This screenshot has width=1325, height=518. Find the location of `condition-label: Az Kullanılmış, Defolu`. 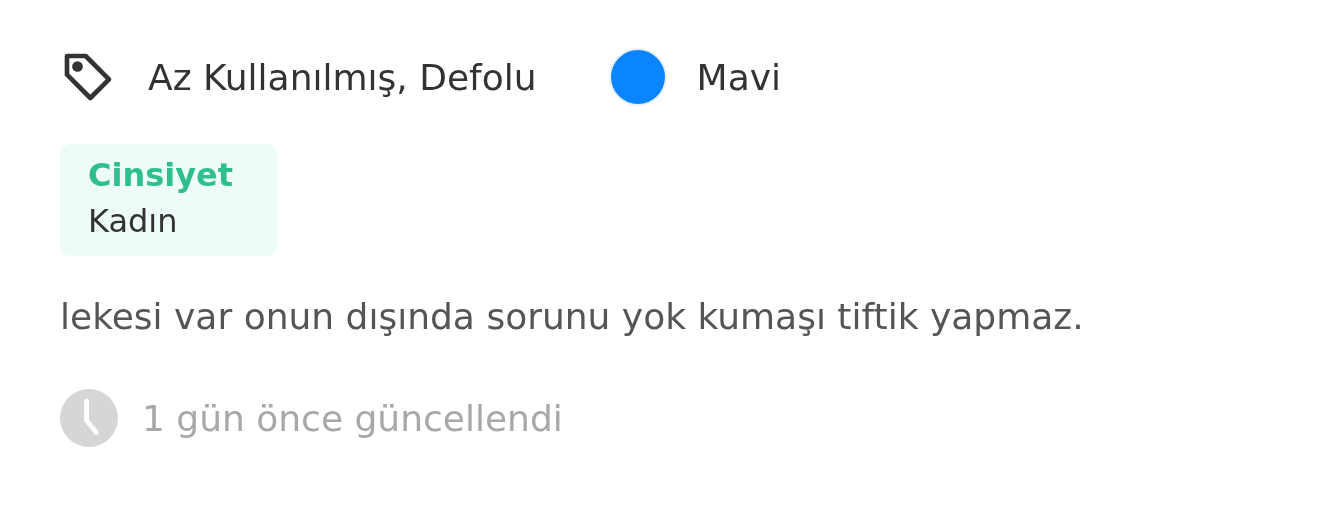

condition-label: Az Kullanılmış, Defolu is located at coordinates (342, 77).